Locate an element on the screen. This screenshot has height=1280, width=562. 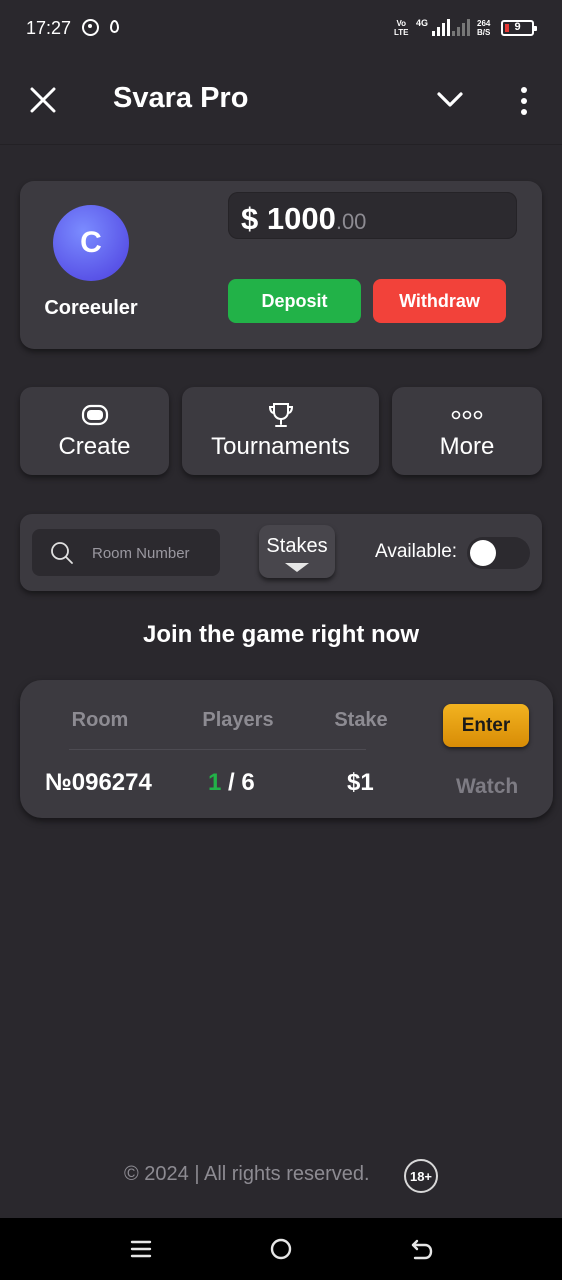
age-badge: 18+ is located at coordinates (421, 1176).